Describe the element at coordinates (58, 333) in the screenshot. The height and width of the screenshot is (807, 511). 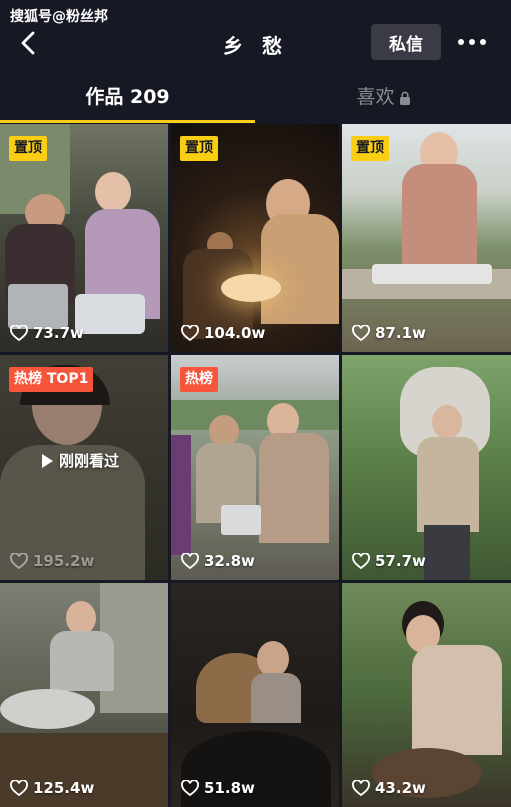
I see `like-count-value: 73.7w` at that location.